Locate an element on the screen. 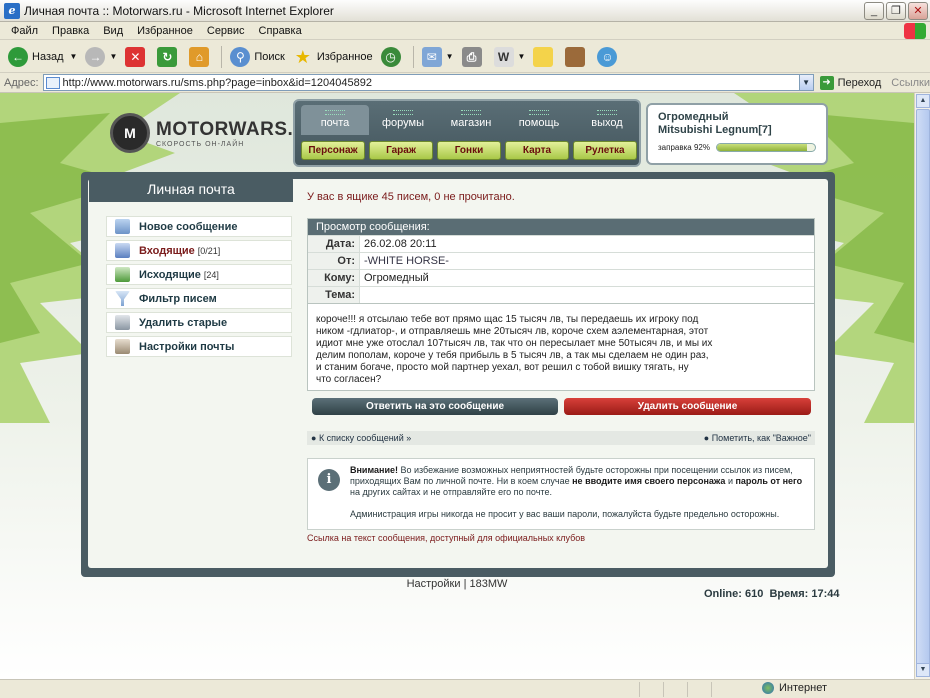  online-count: 610 is located at coordinates (754, 594).